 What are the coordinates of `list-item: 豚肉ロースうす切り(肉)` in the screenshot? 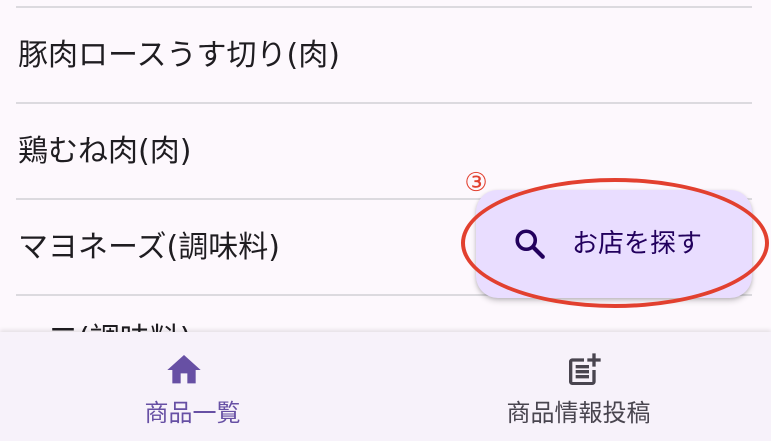 It's located at (179, 56).